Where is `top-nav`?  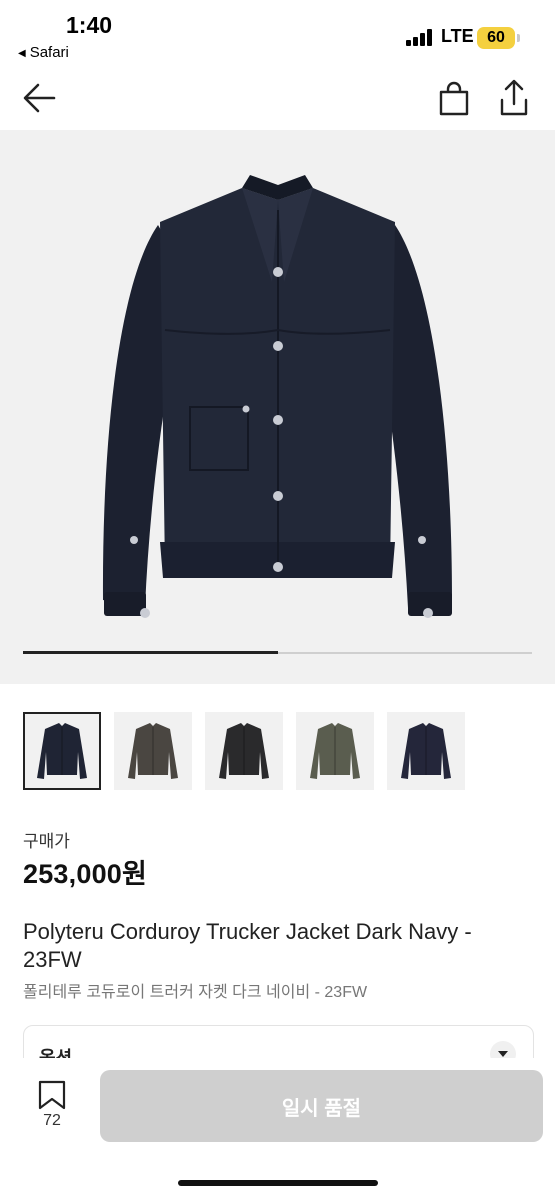 top-nav is located at coordinates (277, 100).